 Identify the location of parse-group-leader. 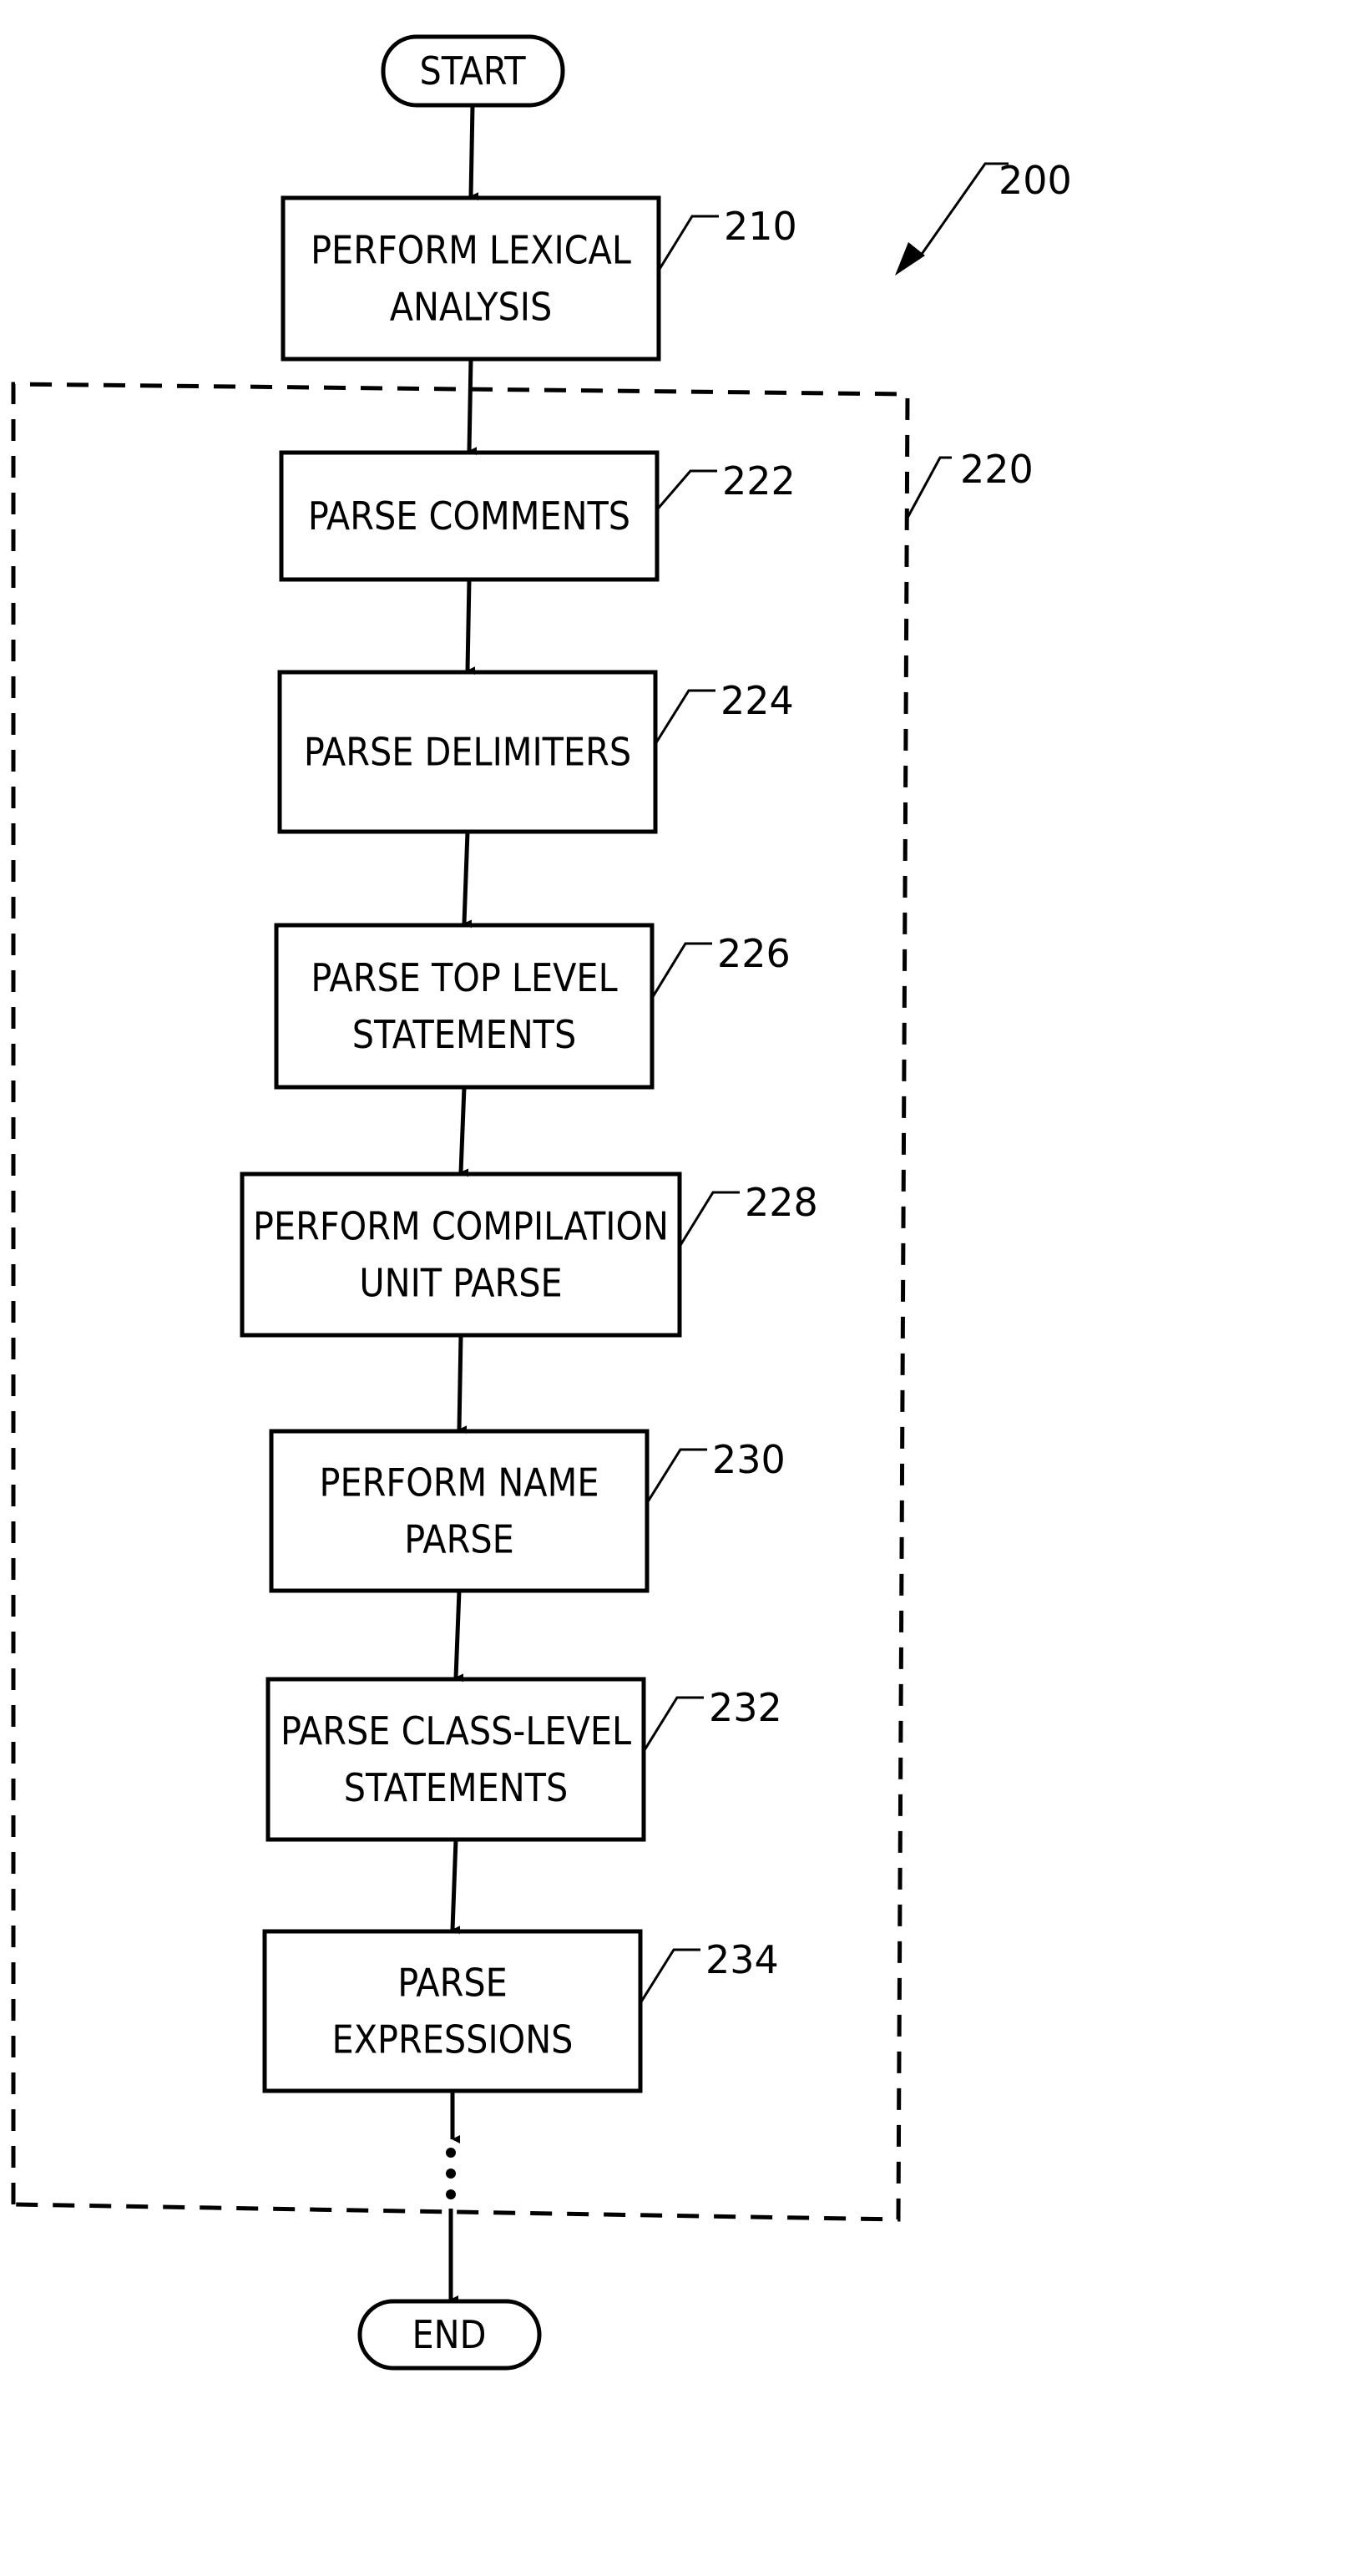
(929, 488).